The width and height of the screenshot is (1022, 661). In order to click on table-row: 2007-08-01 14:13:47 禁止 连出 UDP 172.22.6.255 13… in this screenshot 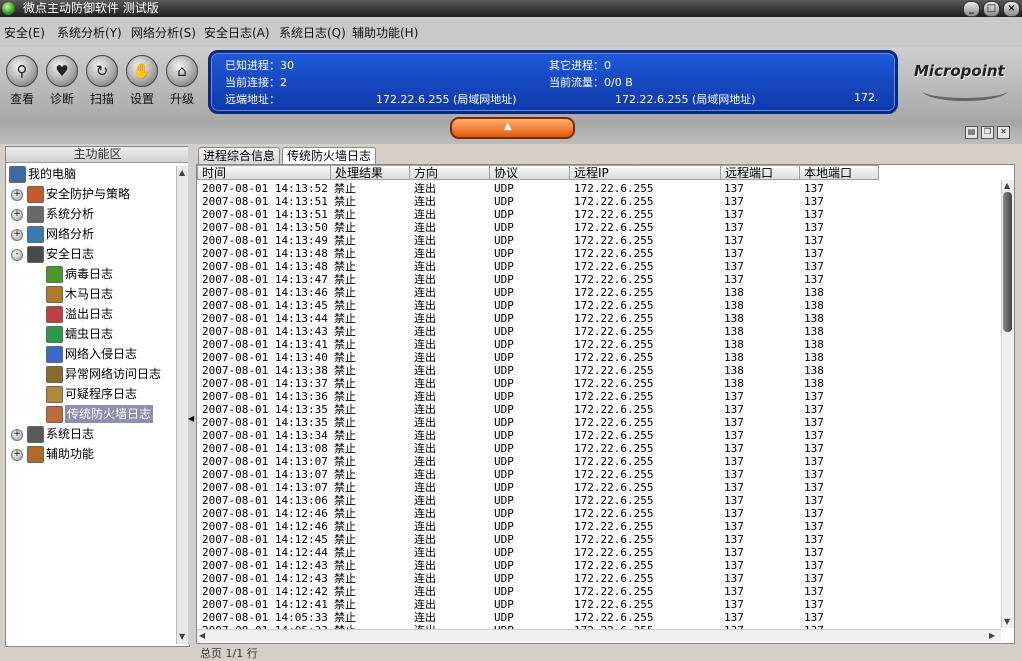, I will do `click(599, 279)`.